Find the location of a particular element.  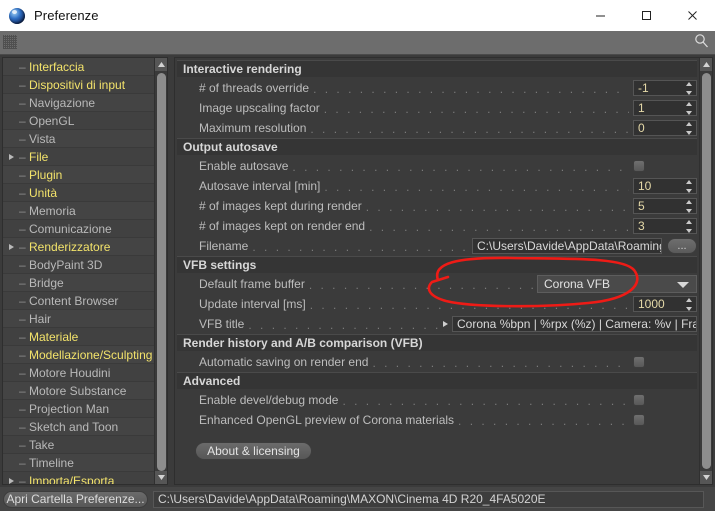

sidebar-item: – Vista is located at coordinates (78, 139).